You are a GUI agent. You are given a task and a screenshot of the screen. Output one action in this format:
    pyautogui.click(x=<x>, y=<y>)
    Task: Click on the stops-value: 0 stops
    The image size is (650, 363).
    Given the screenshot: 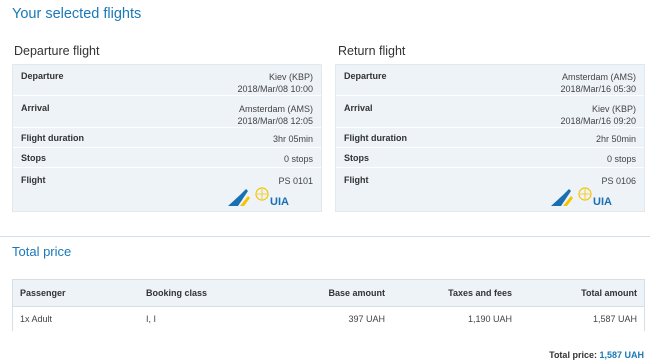 What is the action you would take?
    pyautogui.click(x=298, y=159)
    